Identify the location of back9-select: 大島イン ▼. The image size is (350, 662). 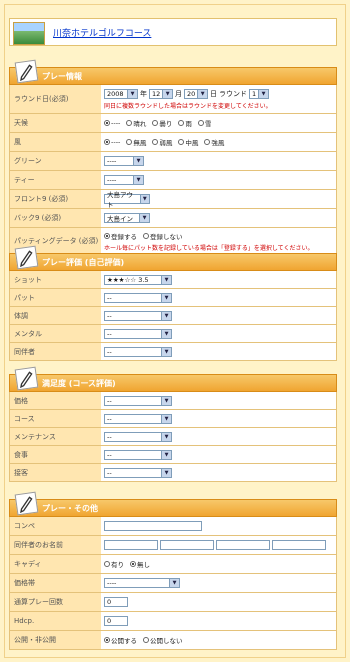
(127, 218).